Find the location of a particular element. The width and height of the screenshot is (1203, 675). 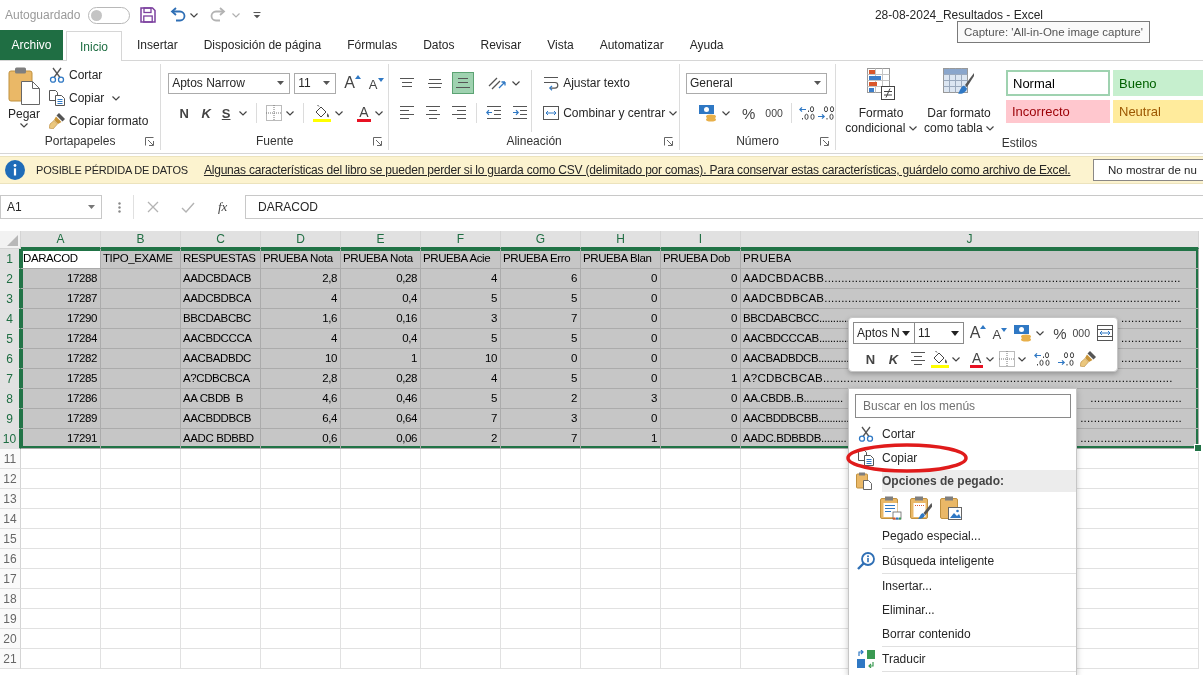

ribbon-tab: Insertar is located at coordinates (157, 45).